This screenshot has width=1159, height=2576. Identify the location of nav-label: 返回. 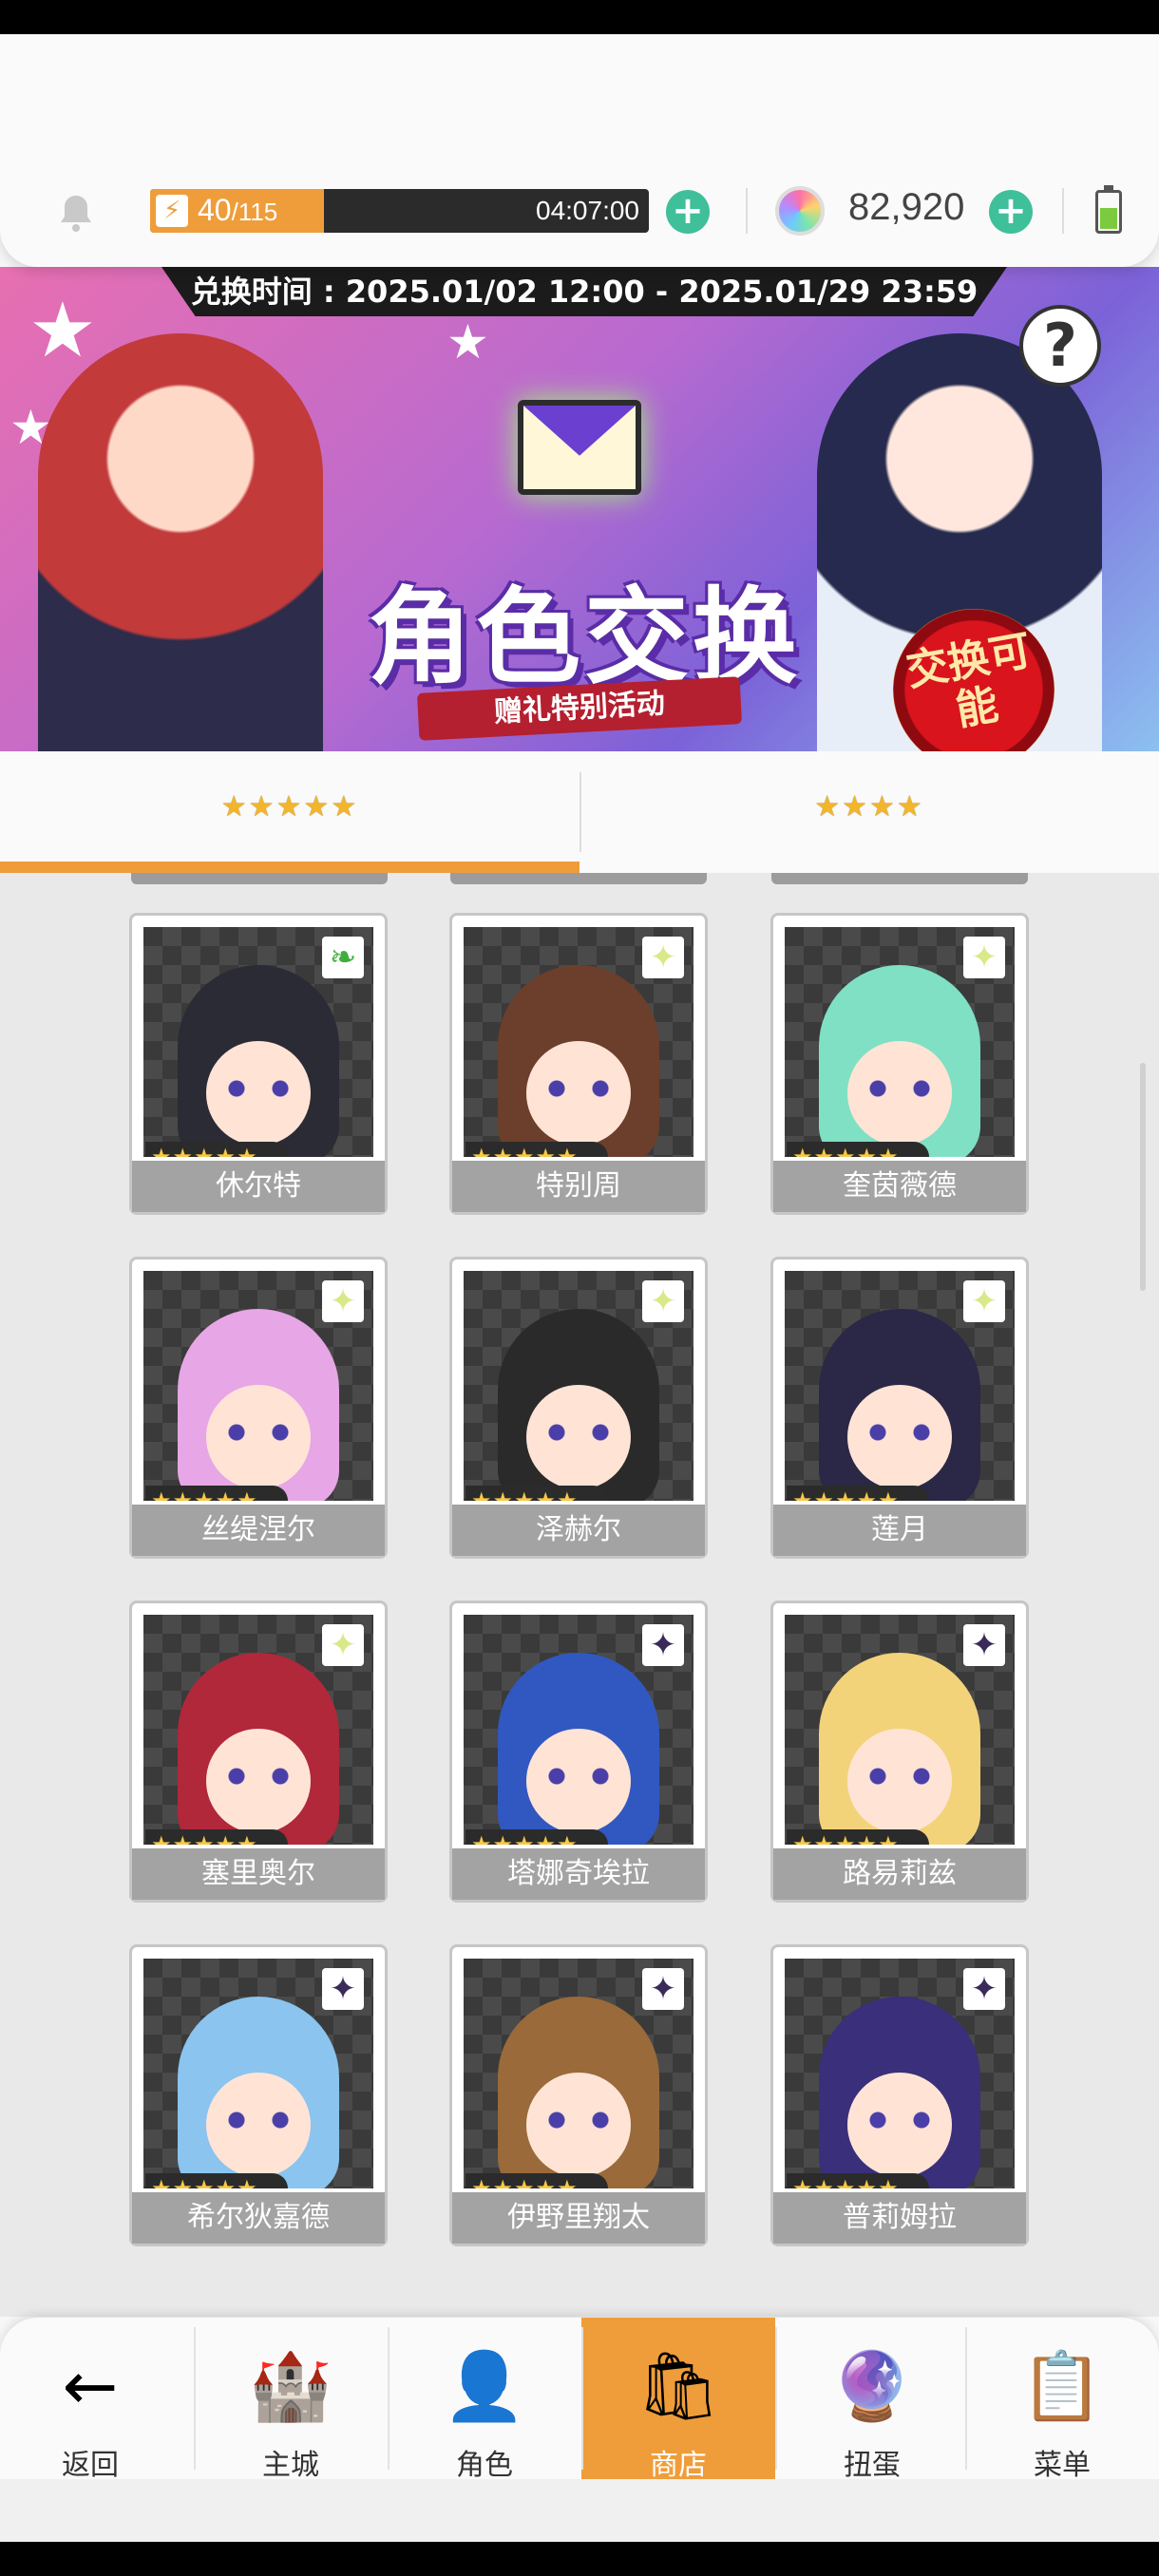
(90, 2465).